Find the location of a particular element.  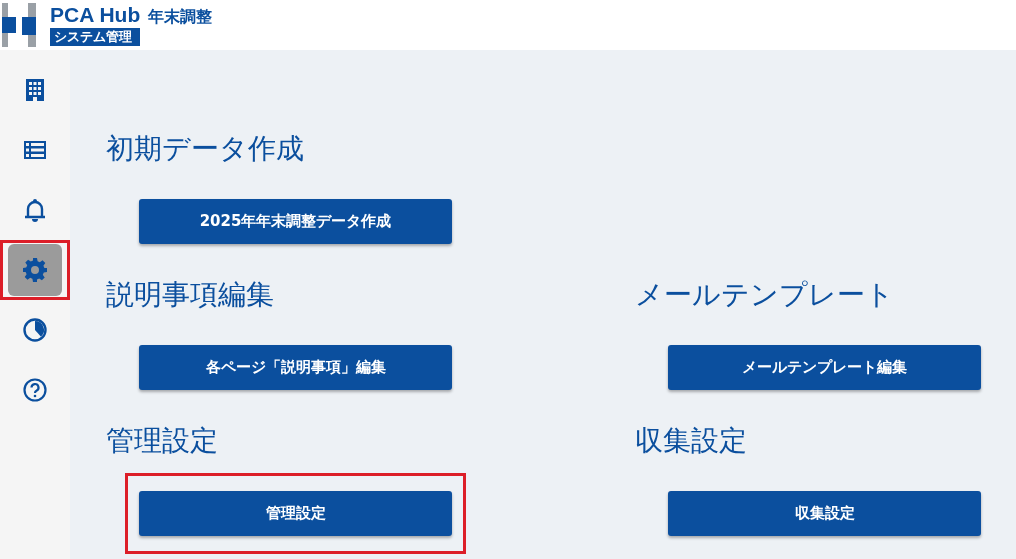

building-icon is located at coordinates (35, 90).